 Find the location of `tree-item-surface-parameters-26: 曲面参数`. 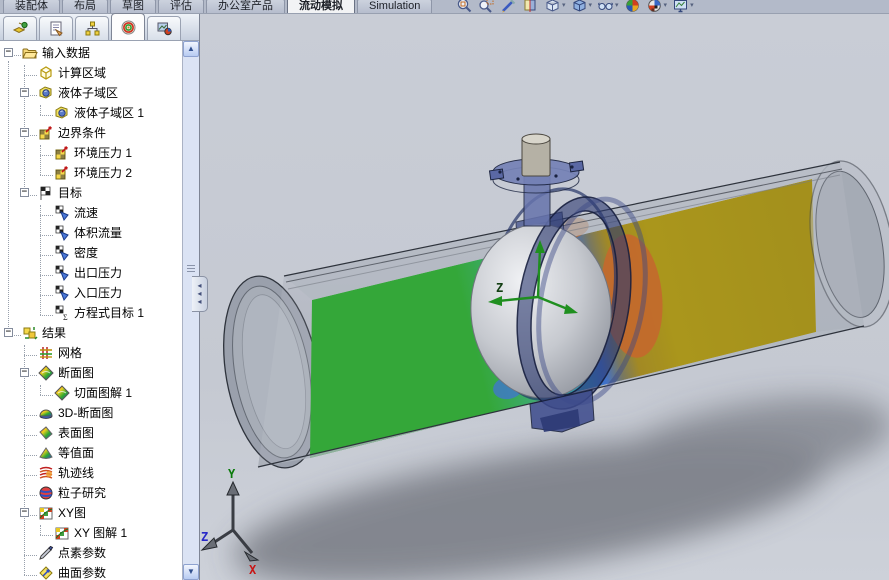

tree-item-surface-parameters-26: 曲面参数 is located at coordinates (91, 571).